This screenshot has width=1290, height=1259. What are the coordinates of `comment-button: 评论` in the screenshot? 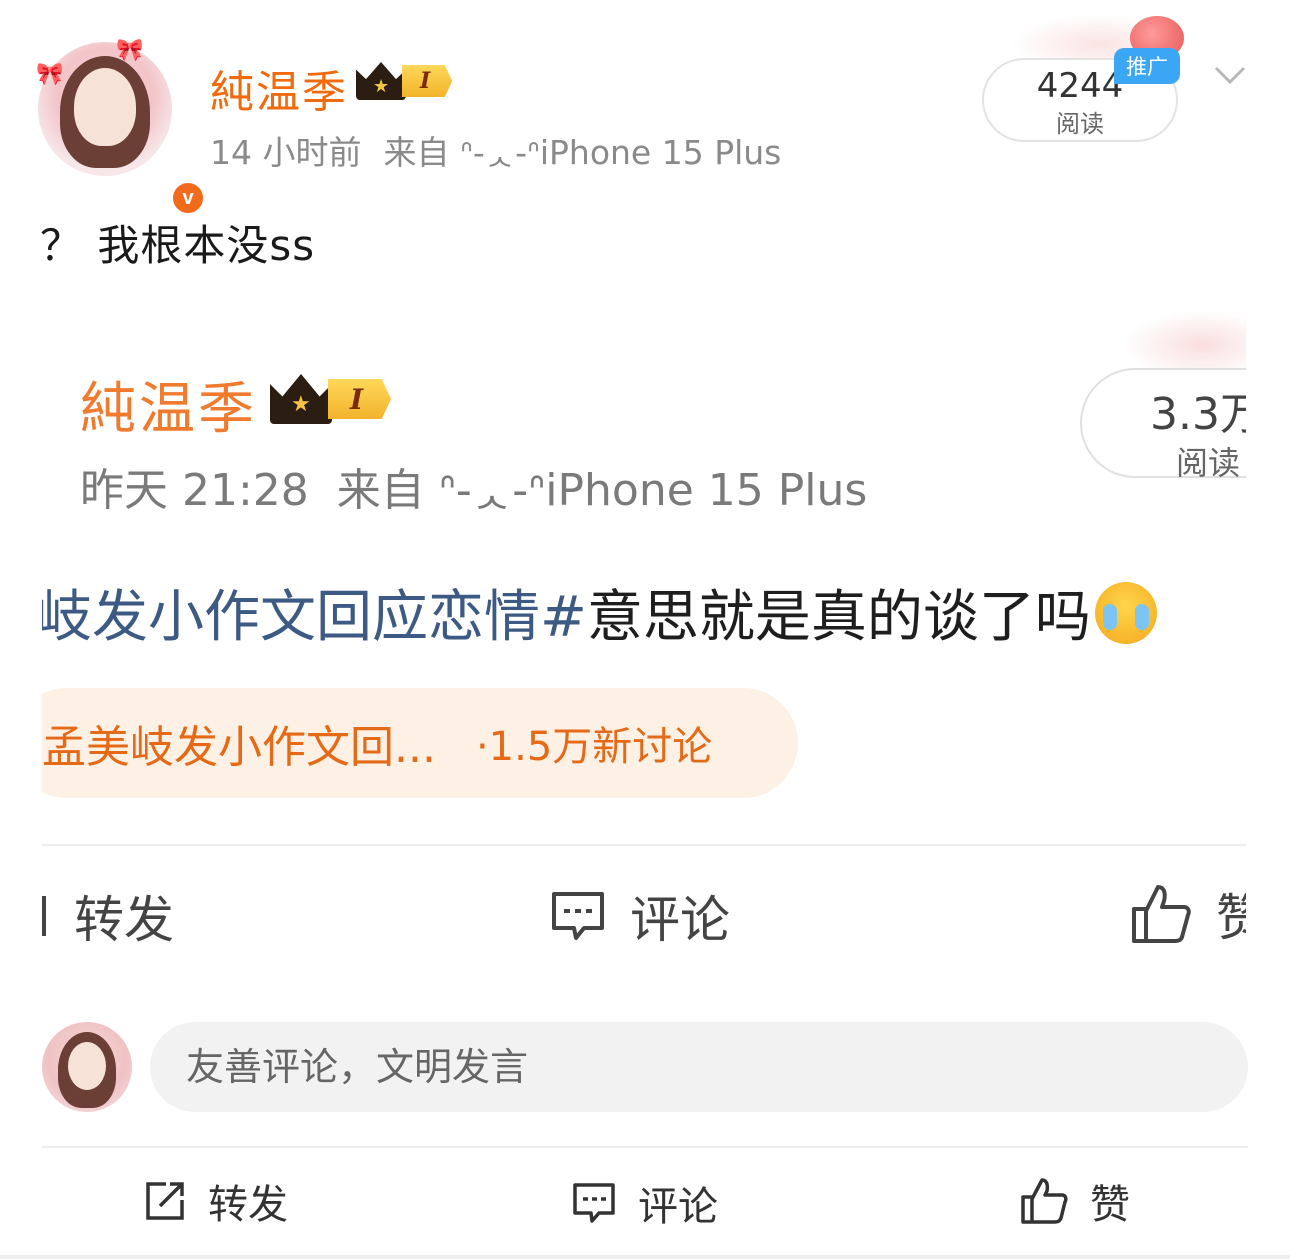 It's located at (645, 1203).